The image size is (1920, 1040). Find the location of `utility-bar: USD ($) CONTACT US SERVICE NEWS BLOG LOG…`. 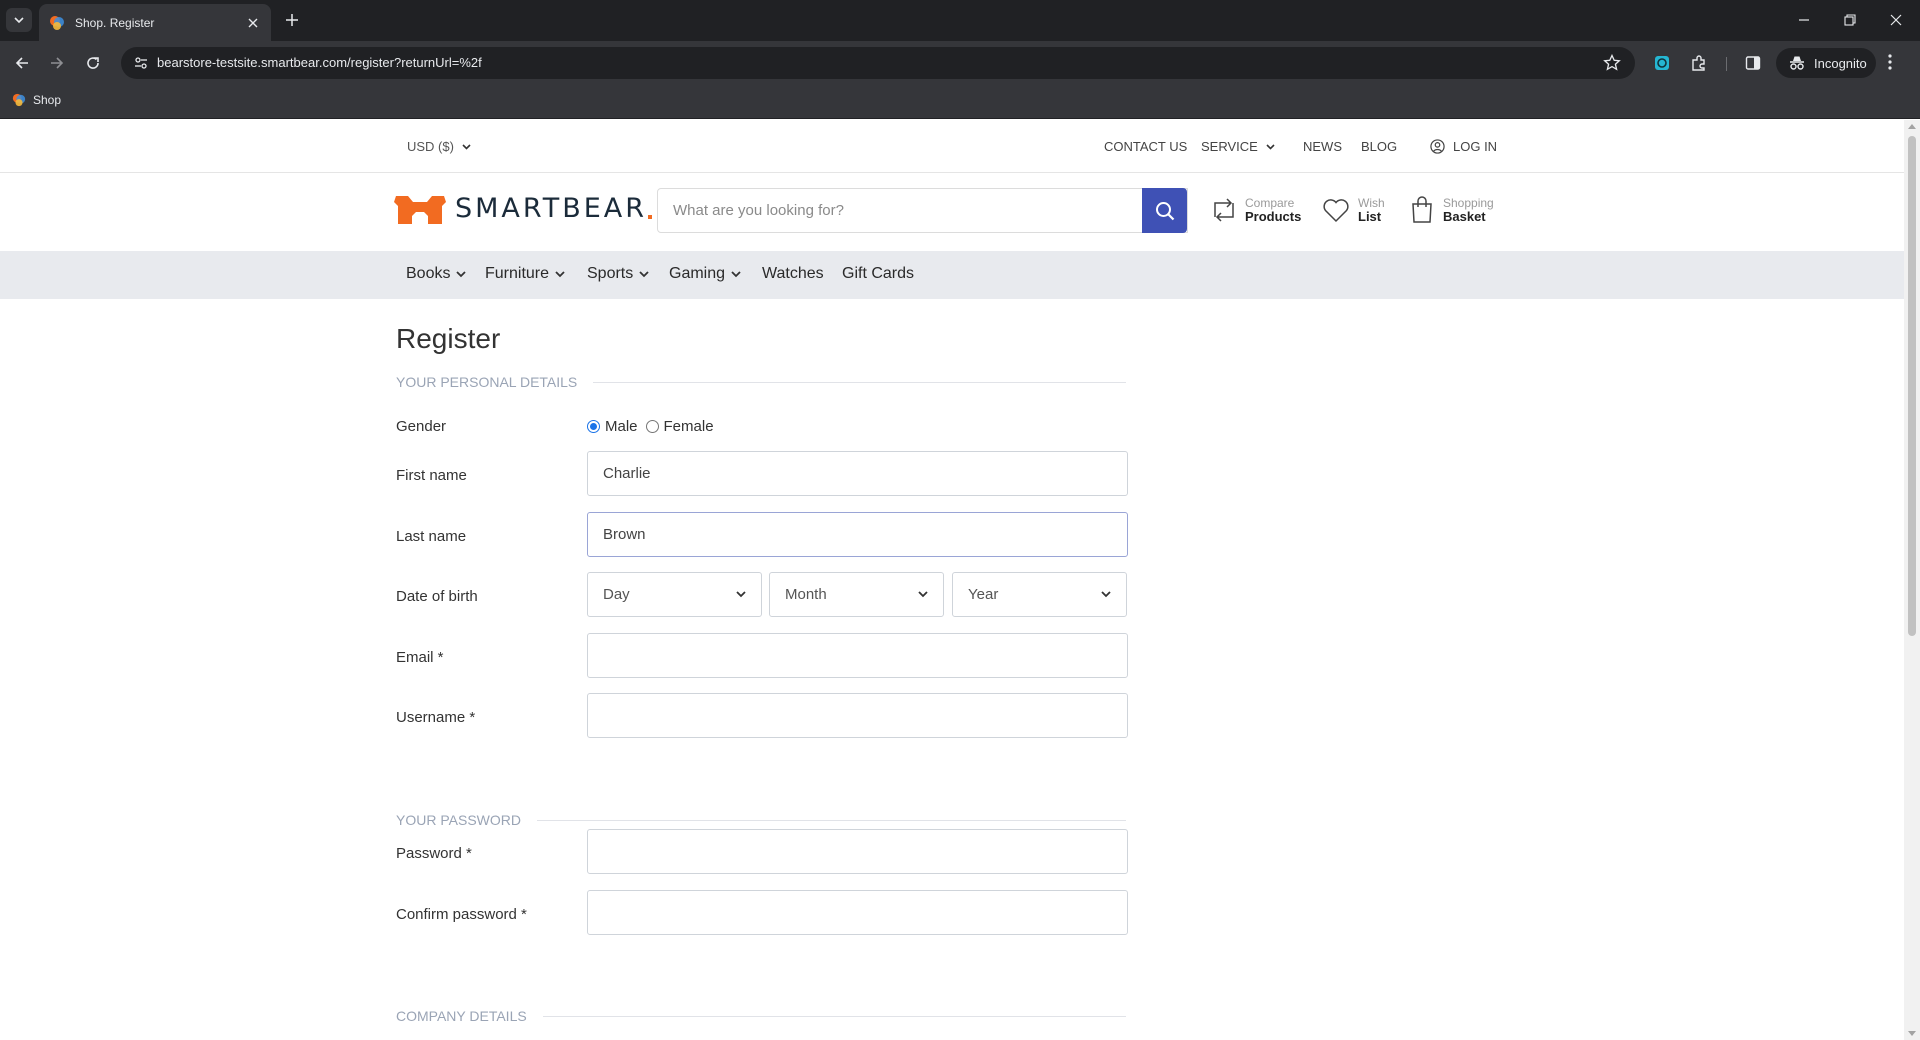

utility-bar: USD ($) CONTACT US SERVICE NEWS BLOG LOG… is located at coordinates (952, 146).